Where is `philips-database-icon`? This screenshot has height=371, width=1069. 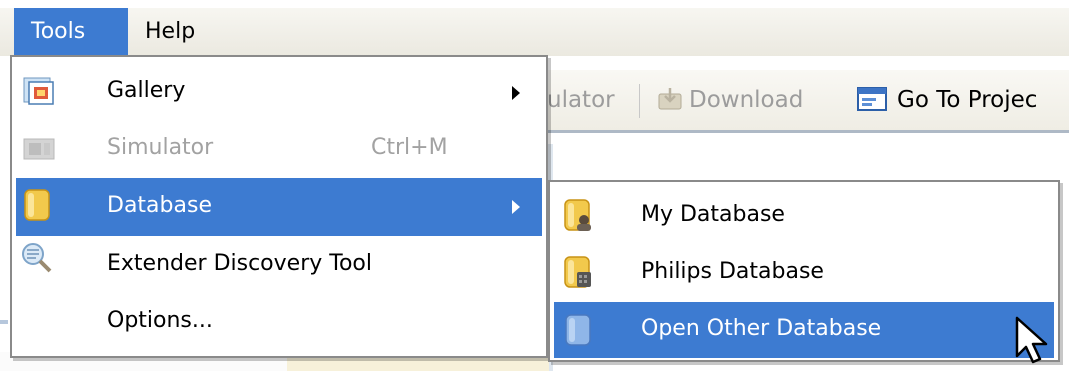
philips-database-icon is located at coordinates (577, 272).